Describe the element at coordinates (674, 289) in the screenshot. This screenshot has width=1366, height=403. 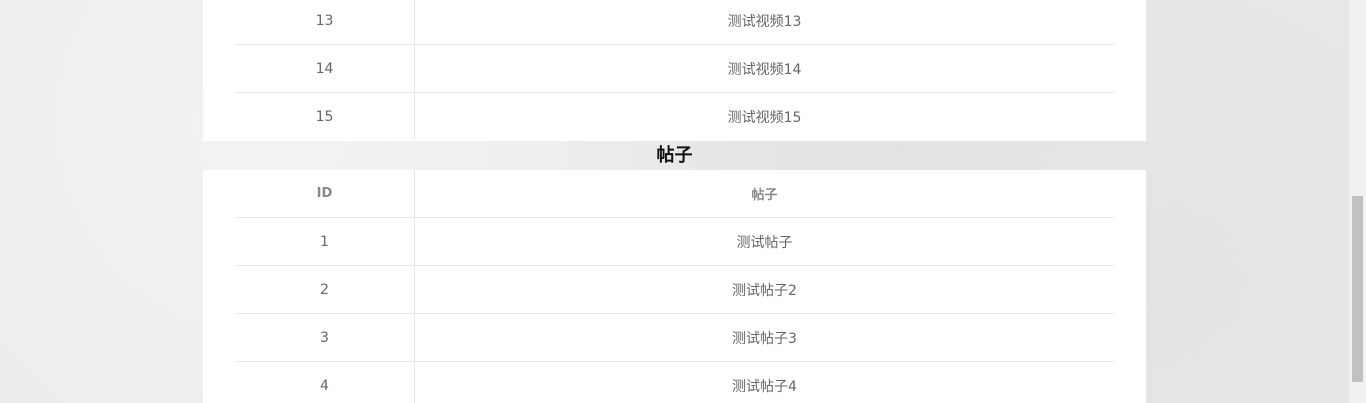
I see `table-row: 2 测试帖子2` at that location.